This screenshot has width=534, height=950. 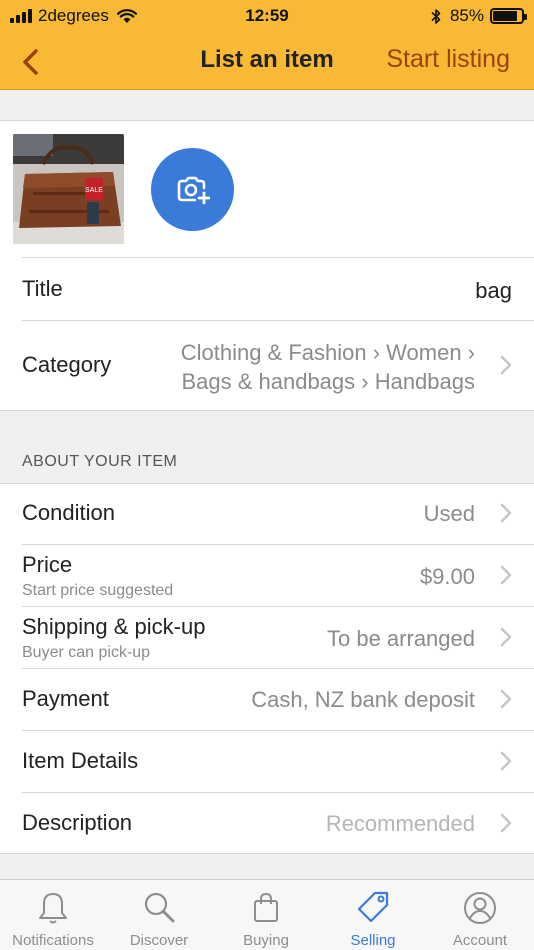 What do you see at coordinates (267, 761) in the screenshot?
I see `item-details-row: Item Details` at bounding box center [267, 761].